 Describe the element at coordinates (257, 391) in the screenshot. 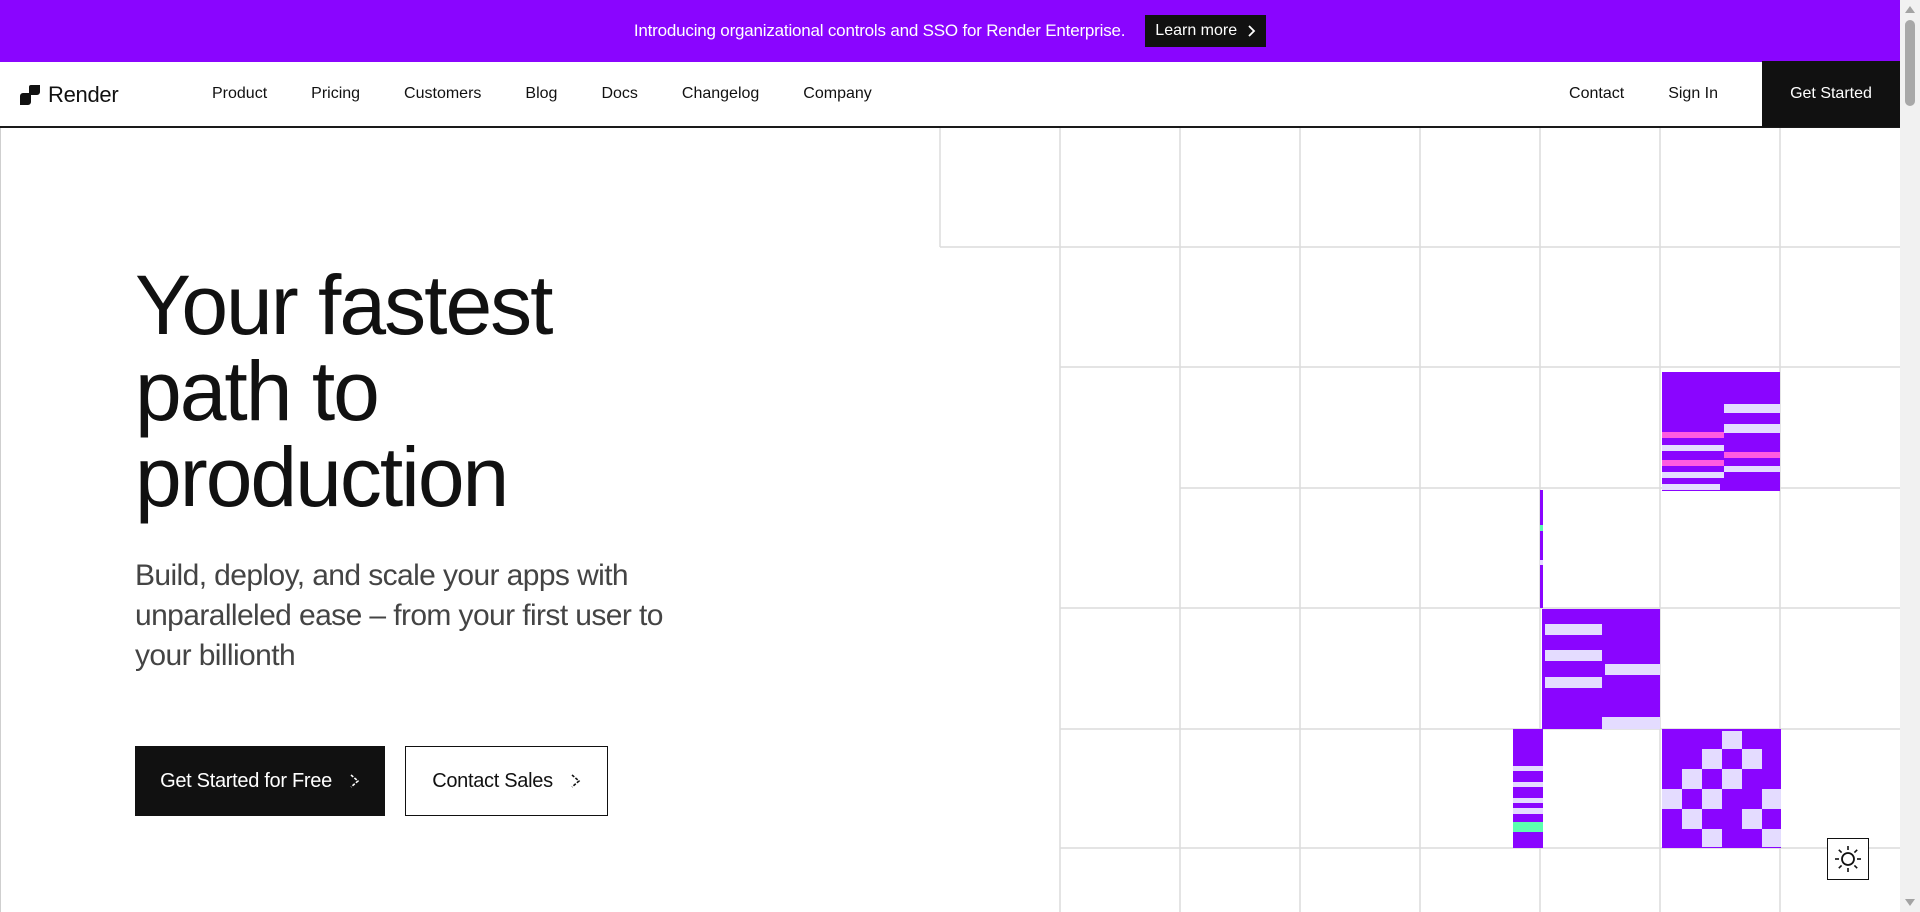

I see `hero-title-line-2: path to` at that location.